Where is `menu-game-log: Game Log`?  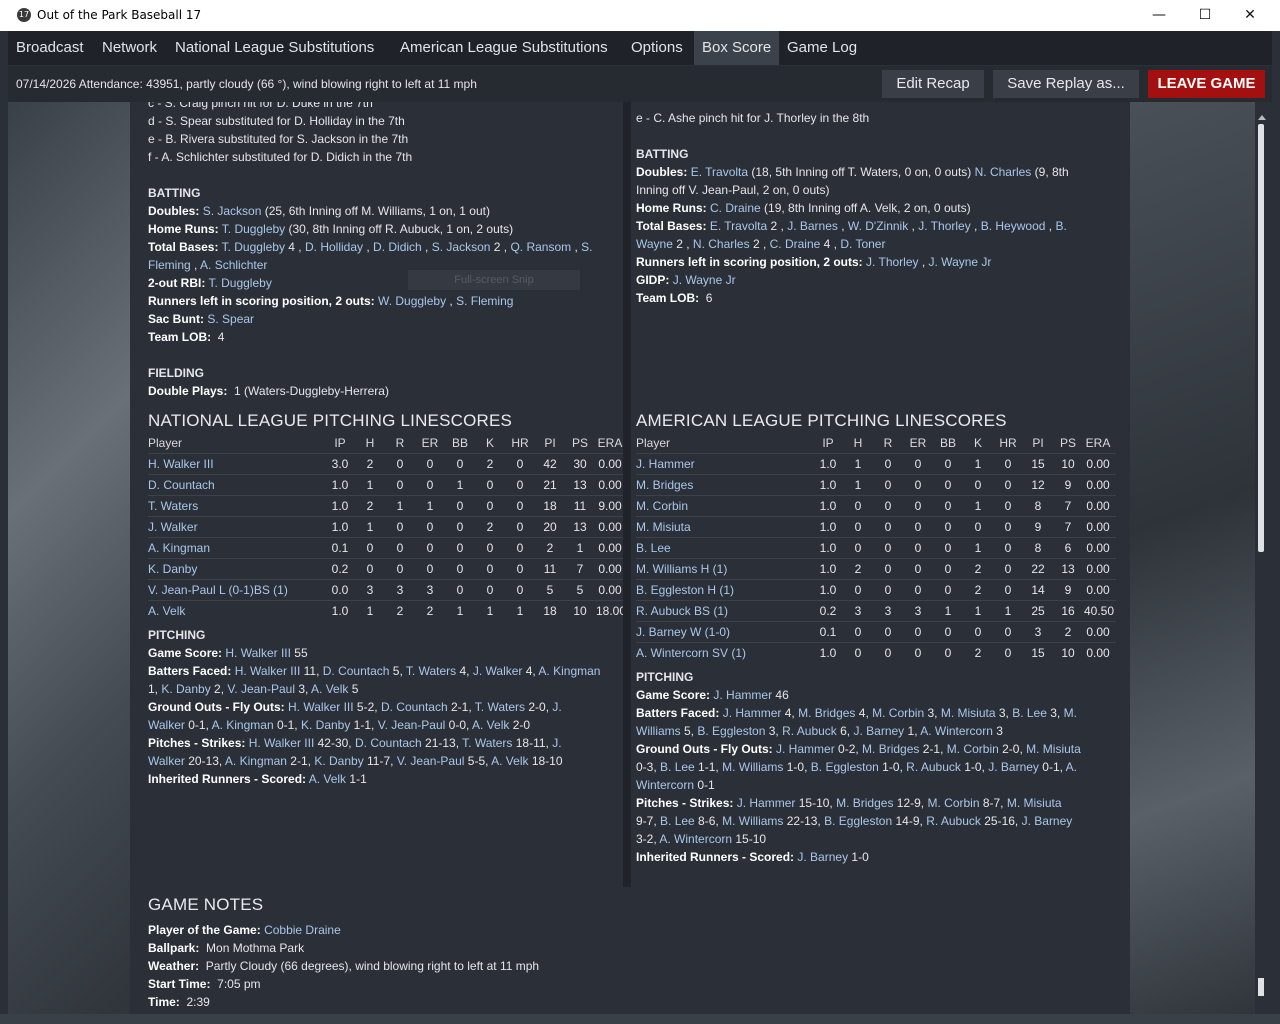 menu-game-log: Game Log is located at coordinates (822, 48).